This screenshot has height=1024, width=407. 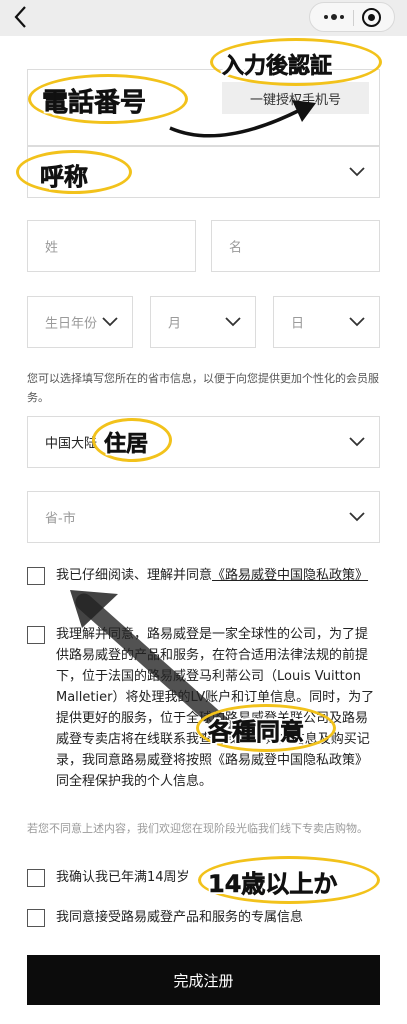 I want to click on surname-placeholder: 姓, so click(x=52, y=248).